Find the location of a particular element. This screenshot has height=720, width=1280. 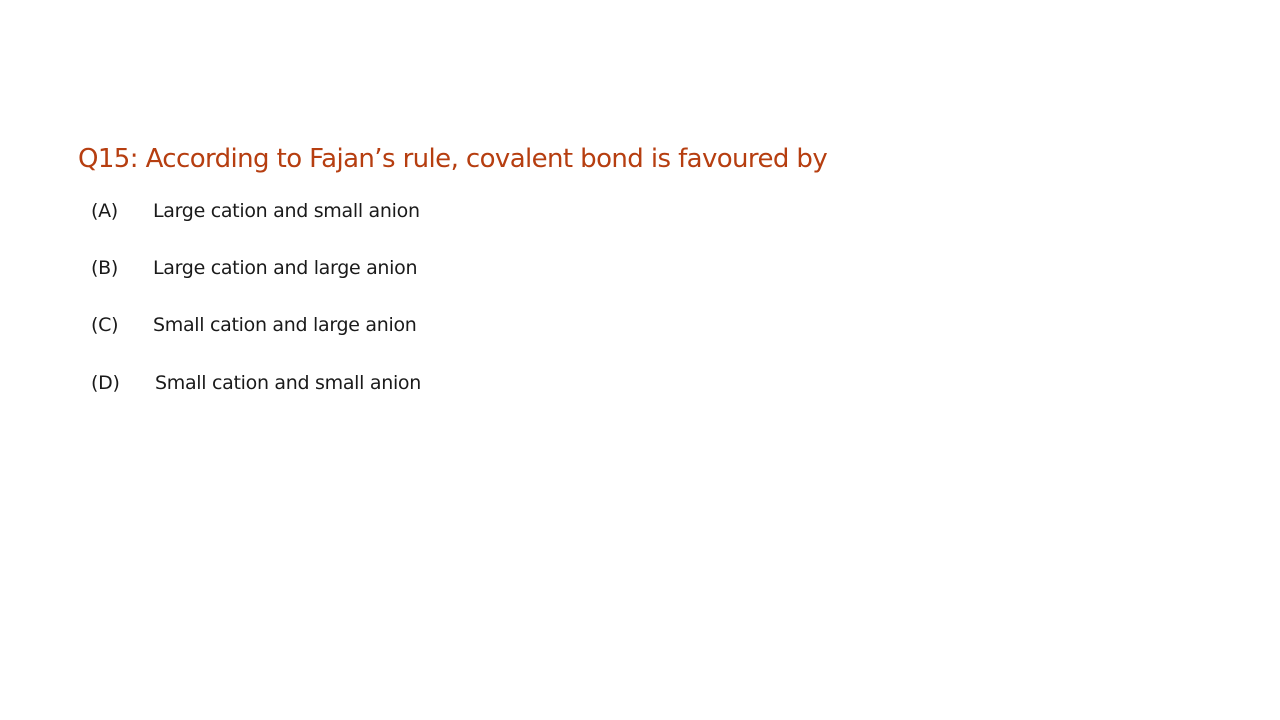

option-text: Large cation and large anion is located at coordinates (285, 268).